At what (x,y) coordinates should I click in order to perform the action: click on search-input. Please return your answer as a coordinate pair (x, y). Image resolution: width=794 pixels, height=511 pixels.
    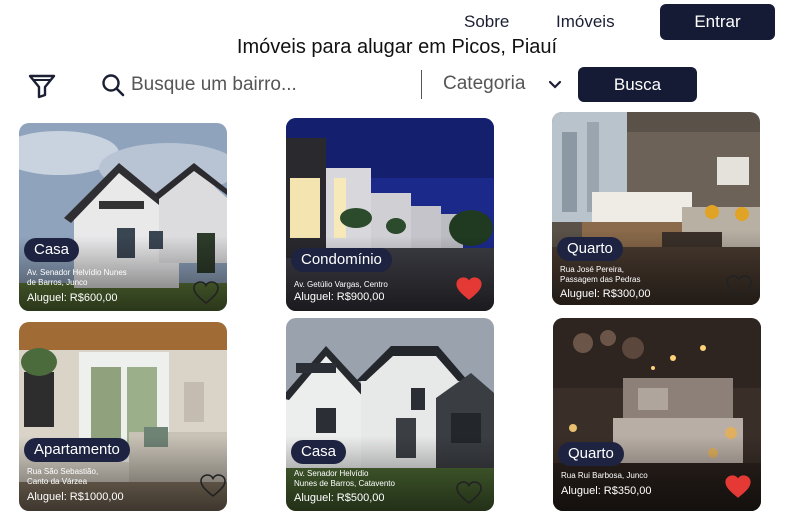
    Looking at the image, I should click on (266, 85).